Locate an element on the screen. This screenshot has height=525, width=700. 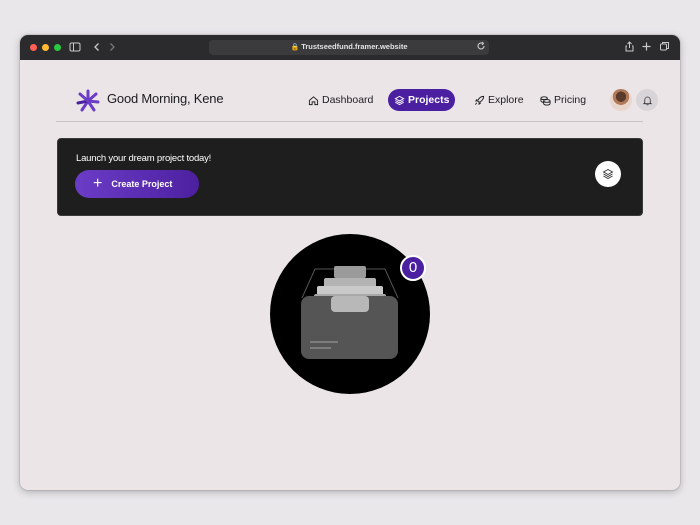
project-count-badge: 0 is located at coordinates (413, 268).